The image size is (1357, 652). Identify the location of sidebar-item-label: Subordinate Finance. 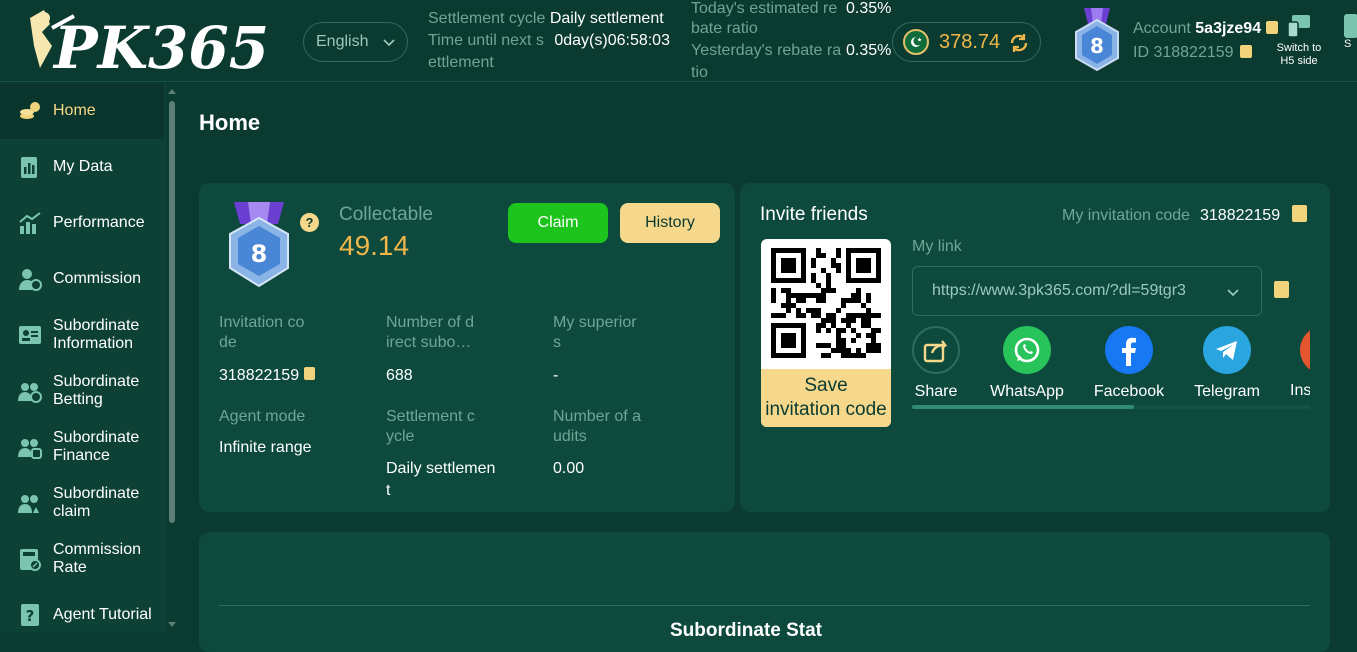
(96, 447).